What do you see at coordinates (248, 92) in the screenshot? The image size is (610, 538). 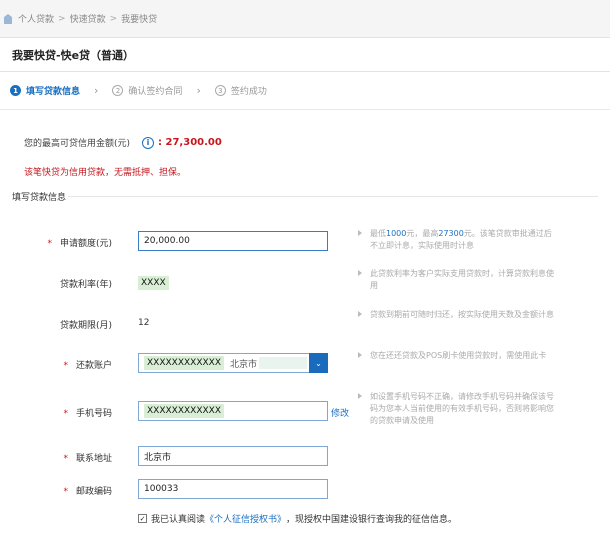 I see `step-label: 签约成功` at bounding box center [248, 92].